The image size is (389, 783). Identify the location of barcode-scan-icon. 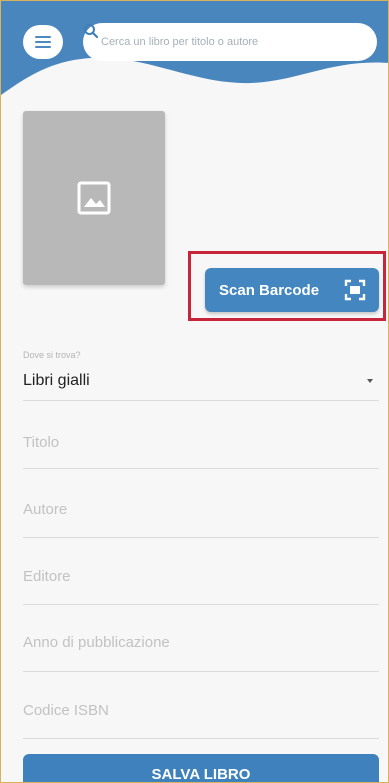
(355, 290).